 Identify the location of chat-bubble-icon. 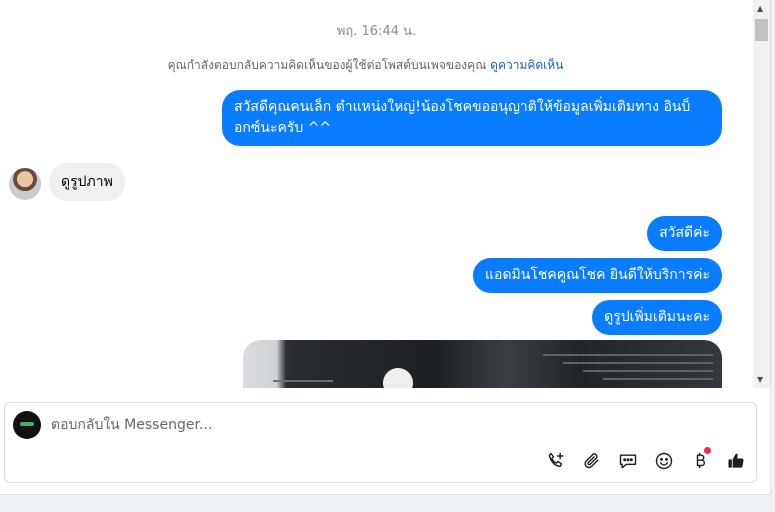
(628, 461).